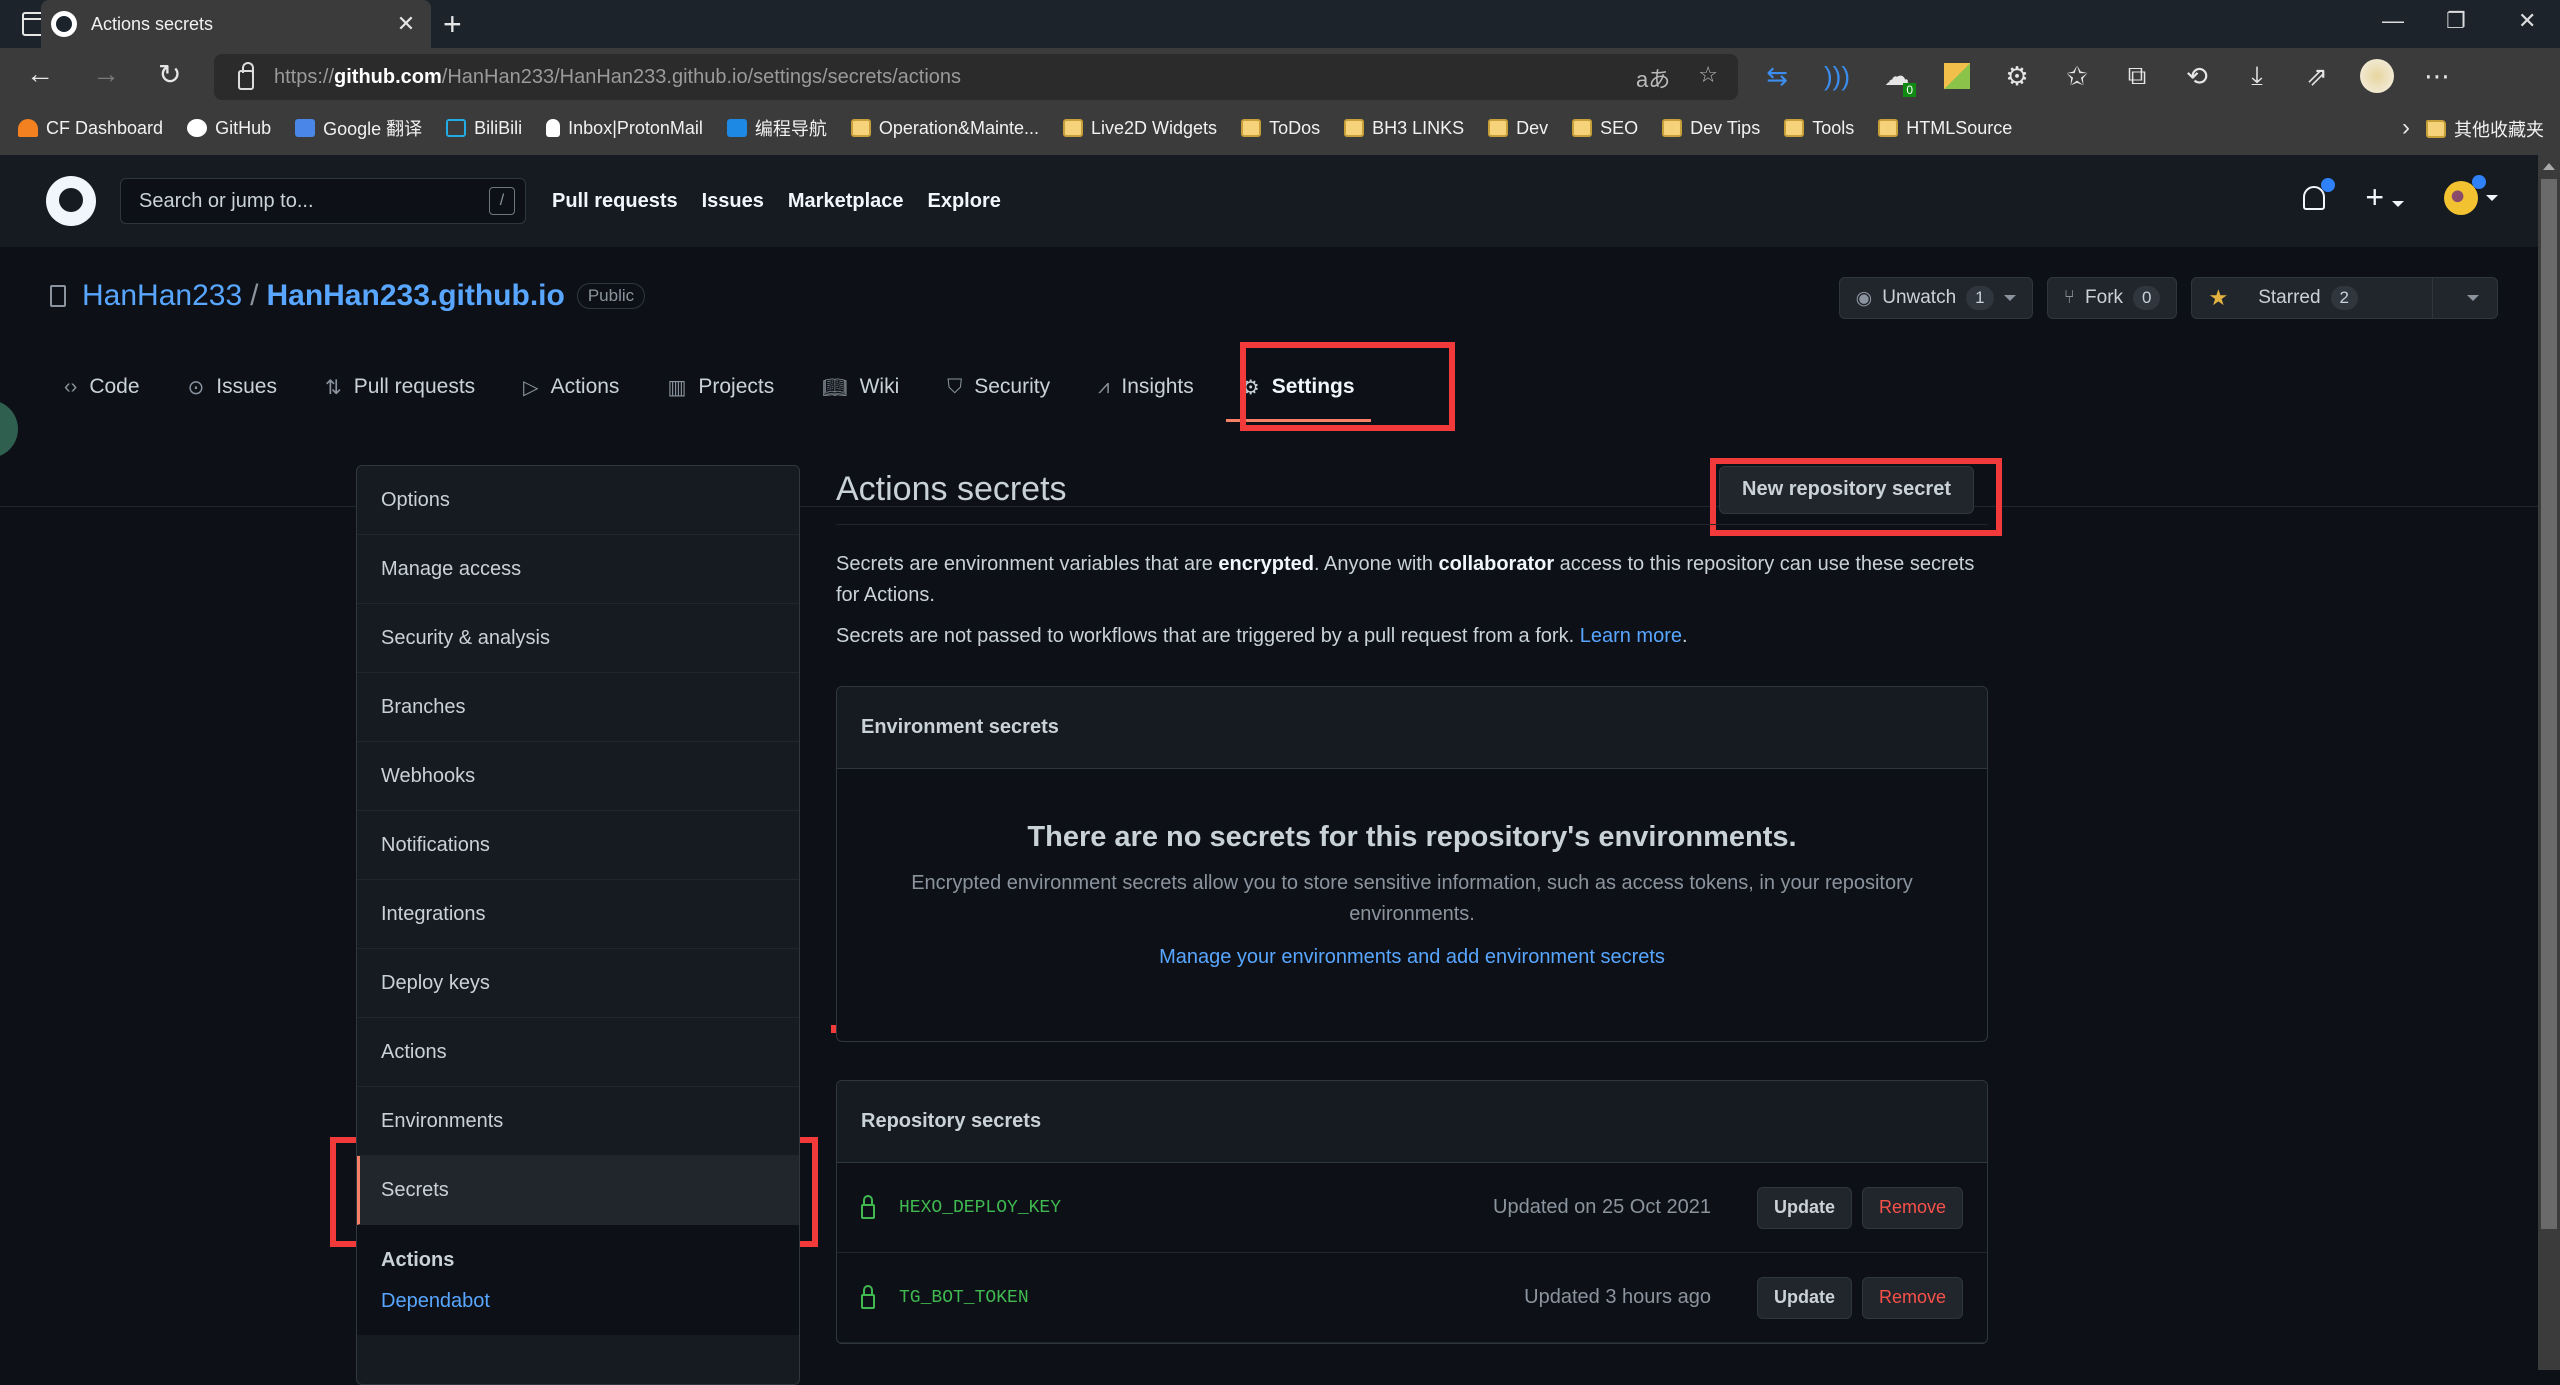  I want to click on nav-marketplace: Marketplace, so click(846, 201).